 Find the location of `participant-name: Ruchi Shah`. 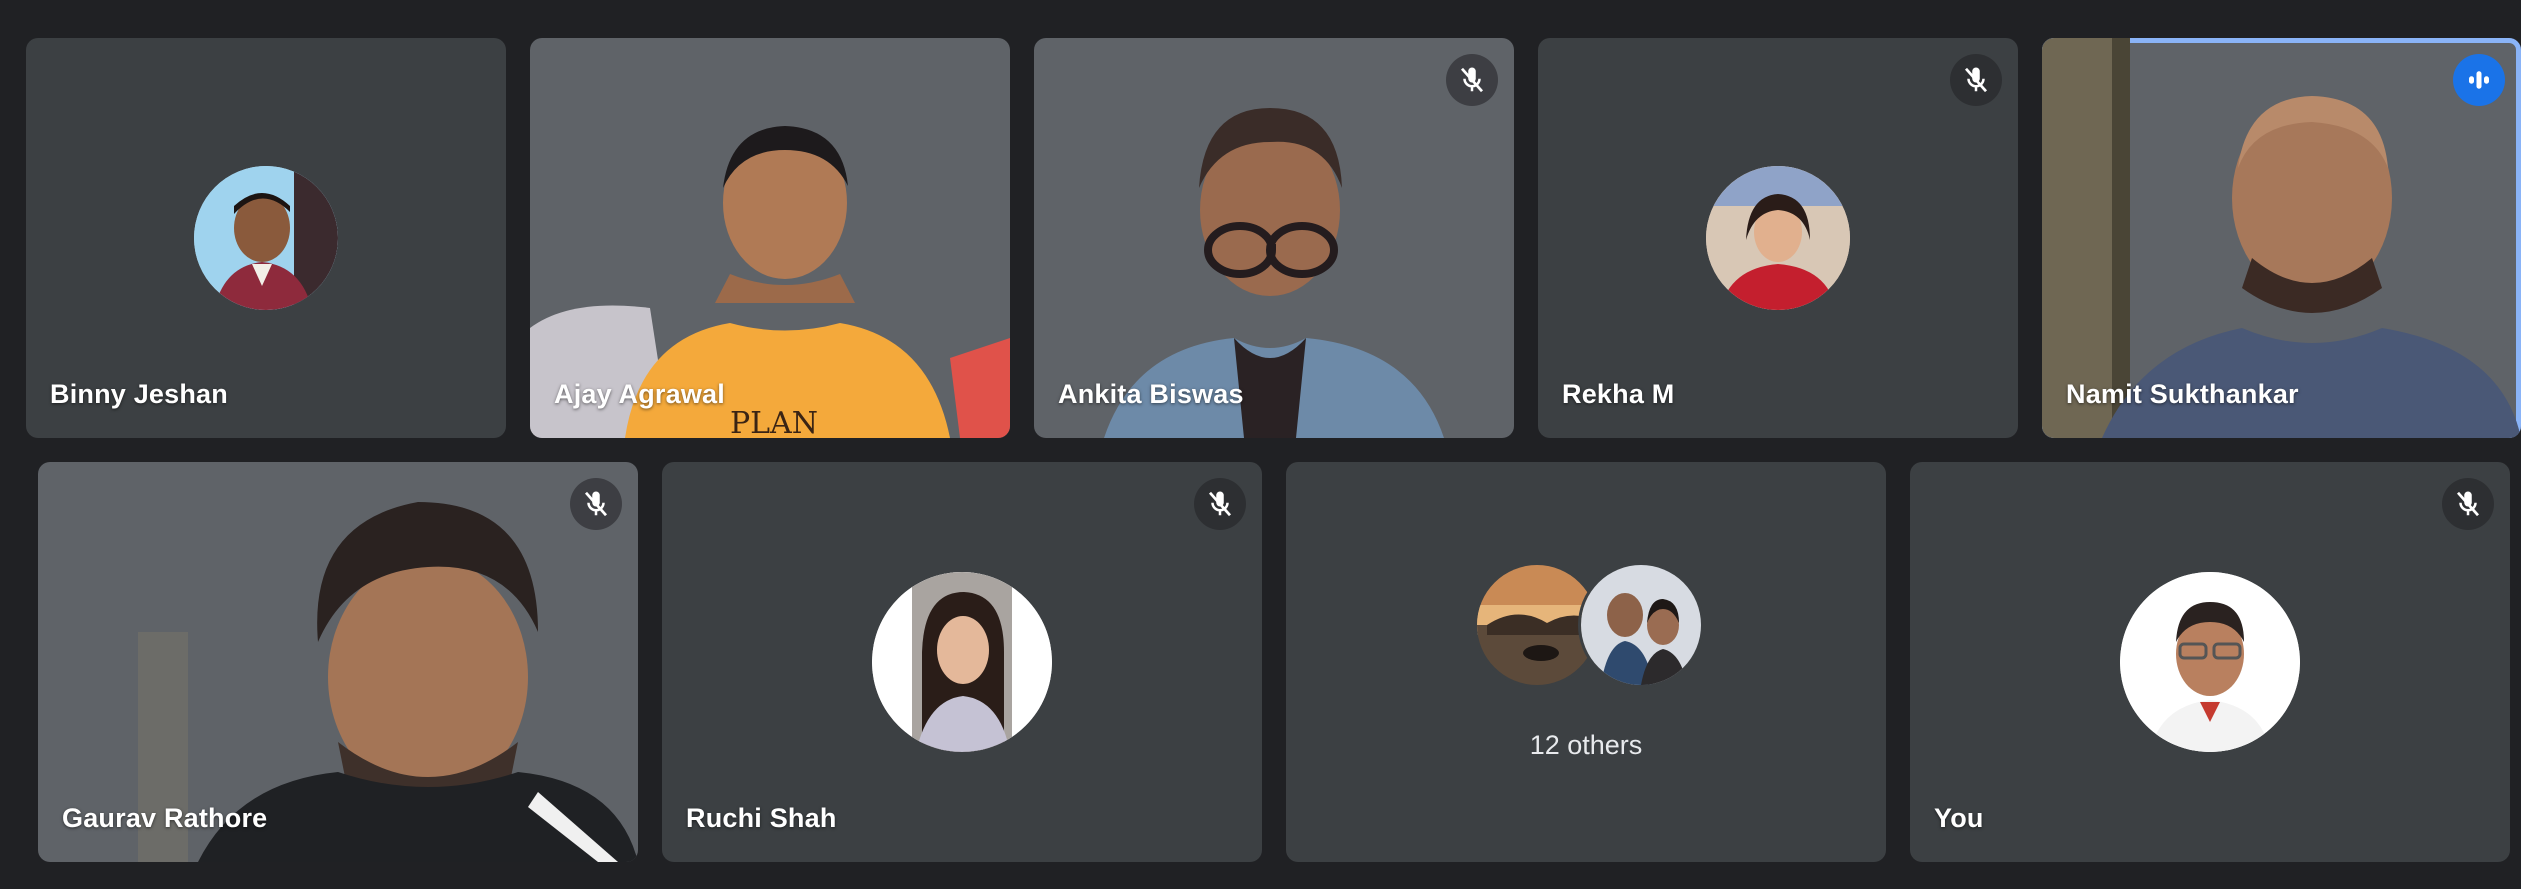

participant-name: Ruchi Shah is located at coordinates (761, 818).